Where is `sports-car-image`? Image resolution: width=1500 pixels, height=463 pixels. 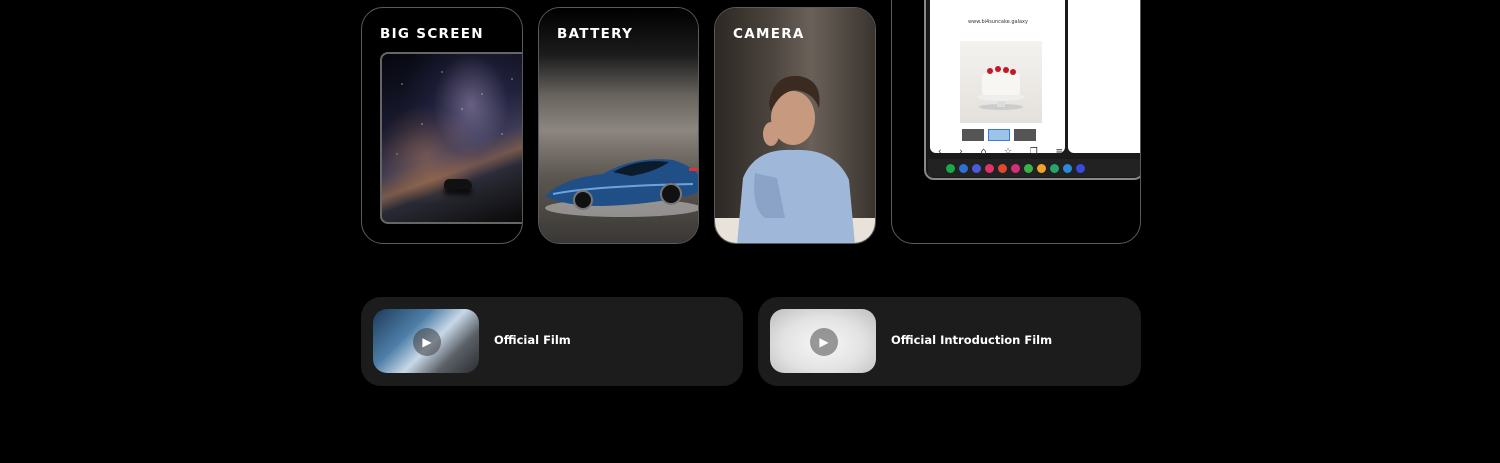 sports-car-image is located at coordinates (621, 188).